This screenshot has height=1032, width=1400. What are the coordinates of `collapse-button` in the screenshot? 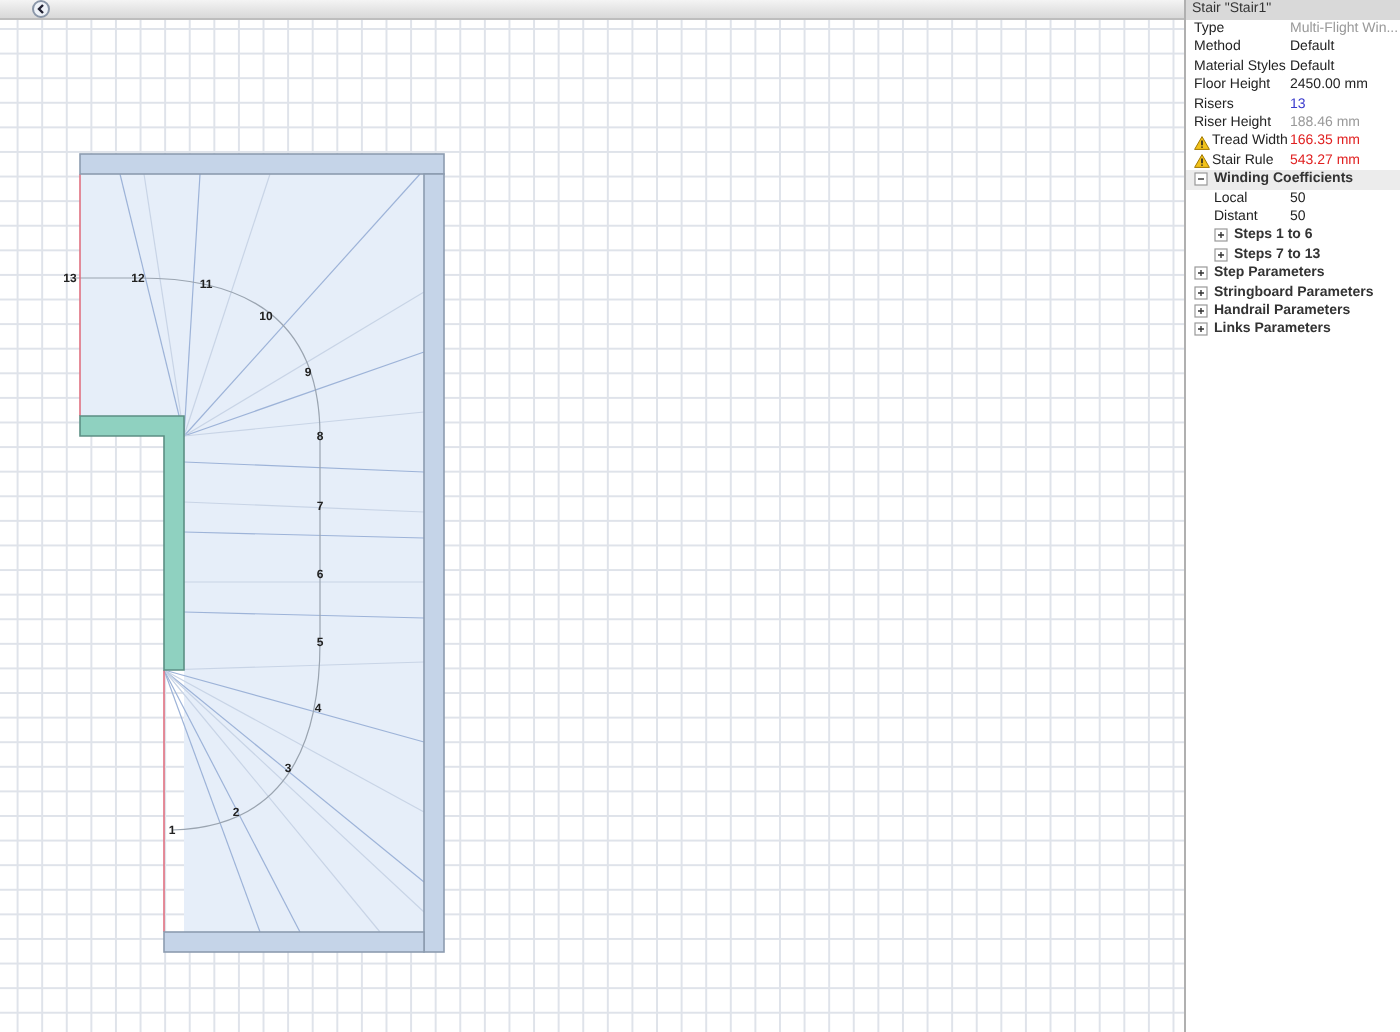 It's located at (41, 9).